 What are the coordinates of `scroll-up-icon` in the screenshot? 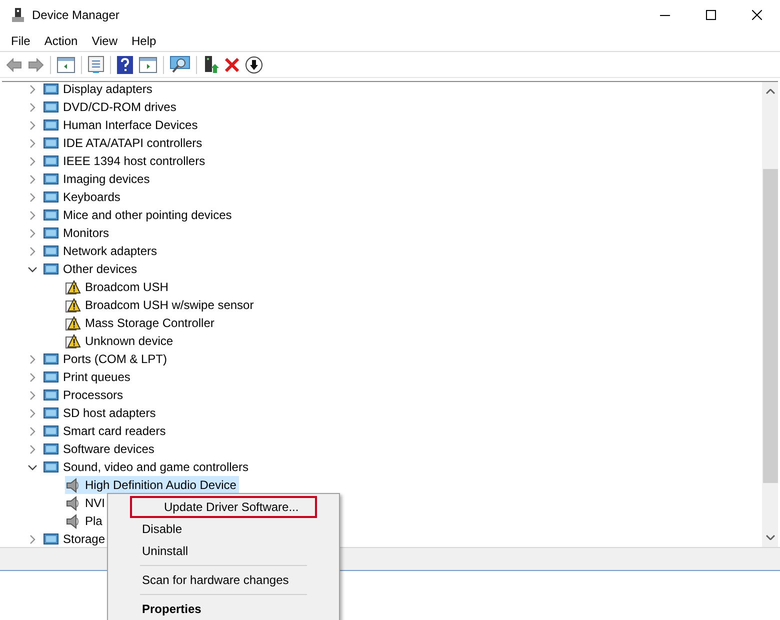 It's located at (770, 91).